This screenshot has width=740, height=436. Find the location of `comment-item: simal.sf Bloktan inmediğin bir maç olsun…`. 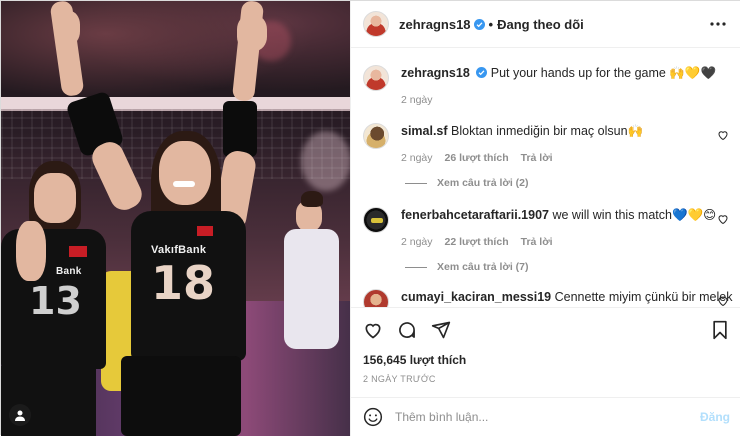

comment-item: simal.sf Bloktan inmediğin bir maç olsun… is located at coordinates (548, 156).